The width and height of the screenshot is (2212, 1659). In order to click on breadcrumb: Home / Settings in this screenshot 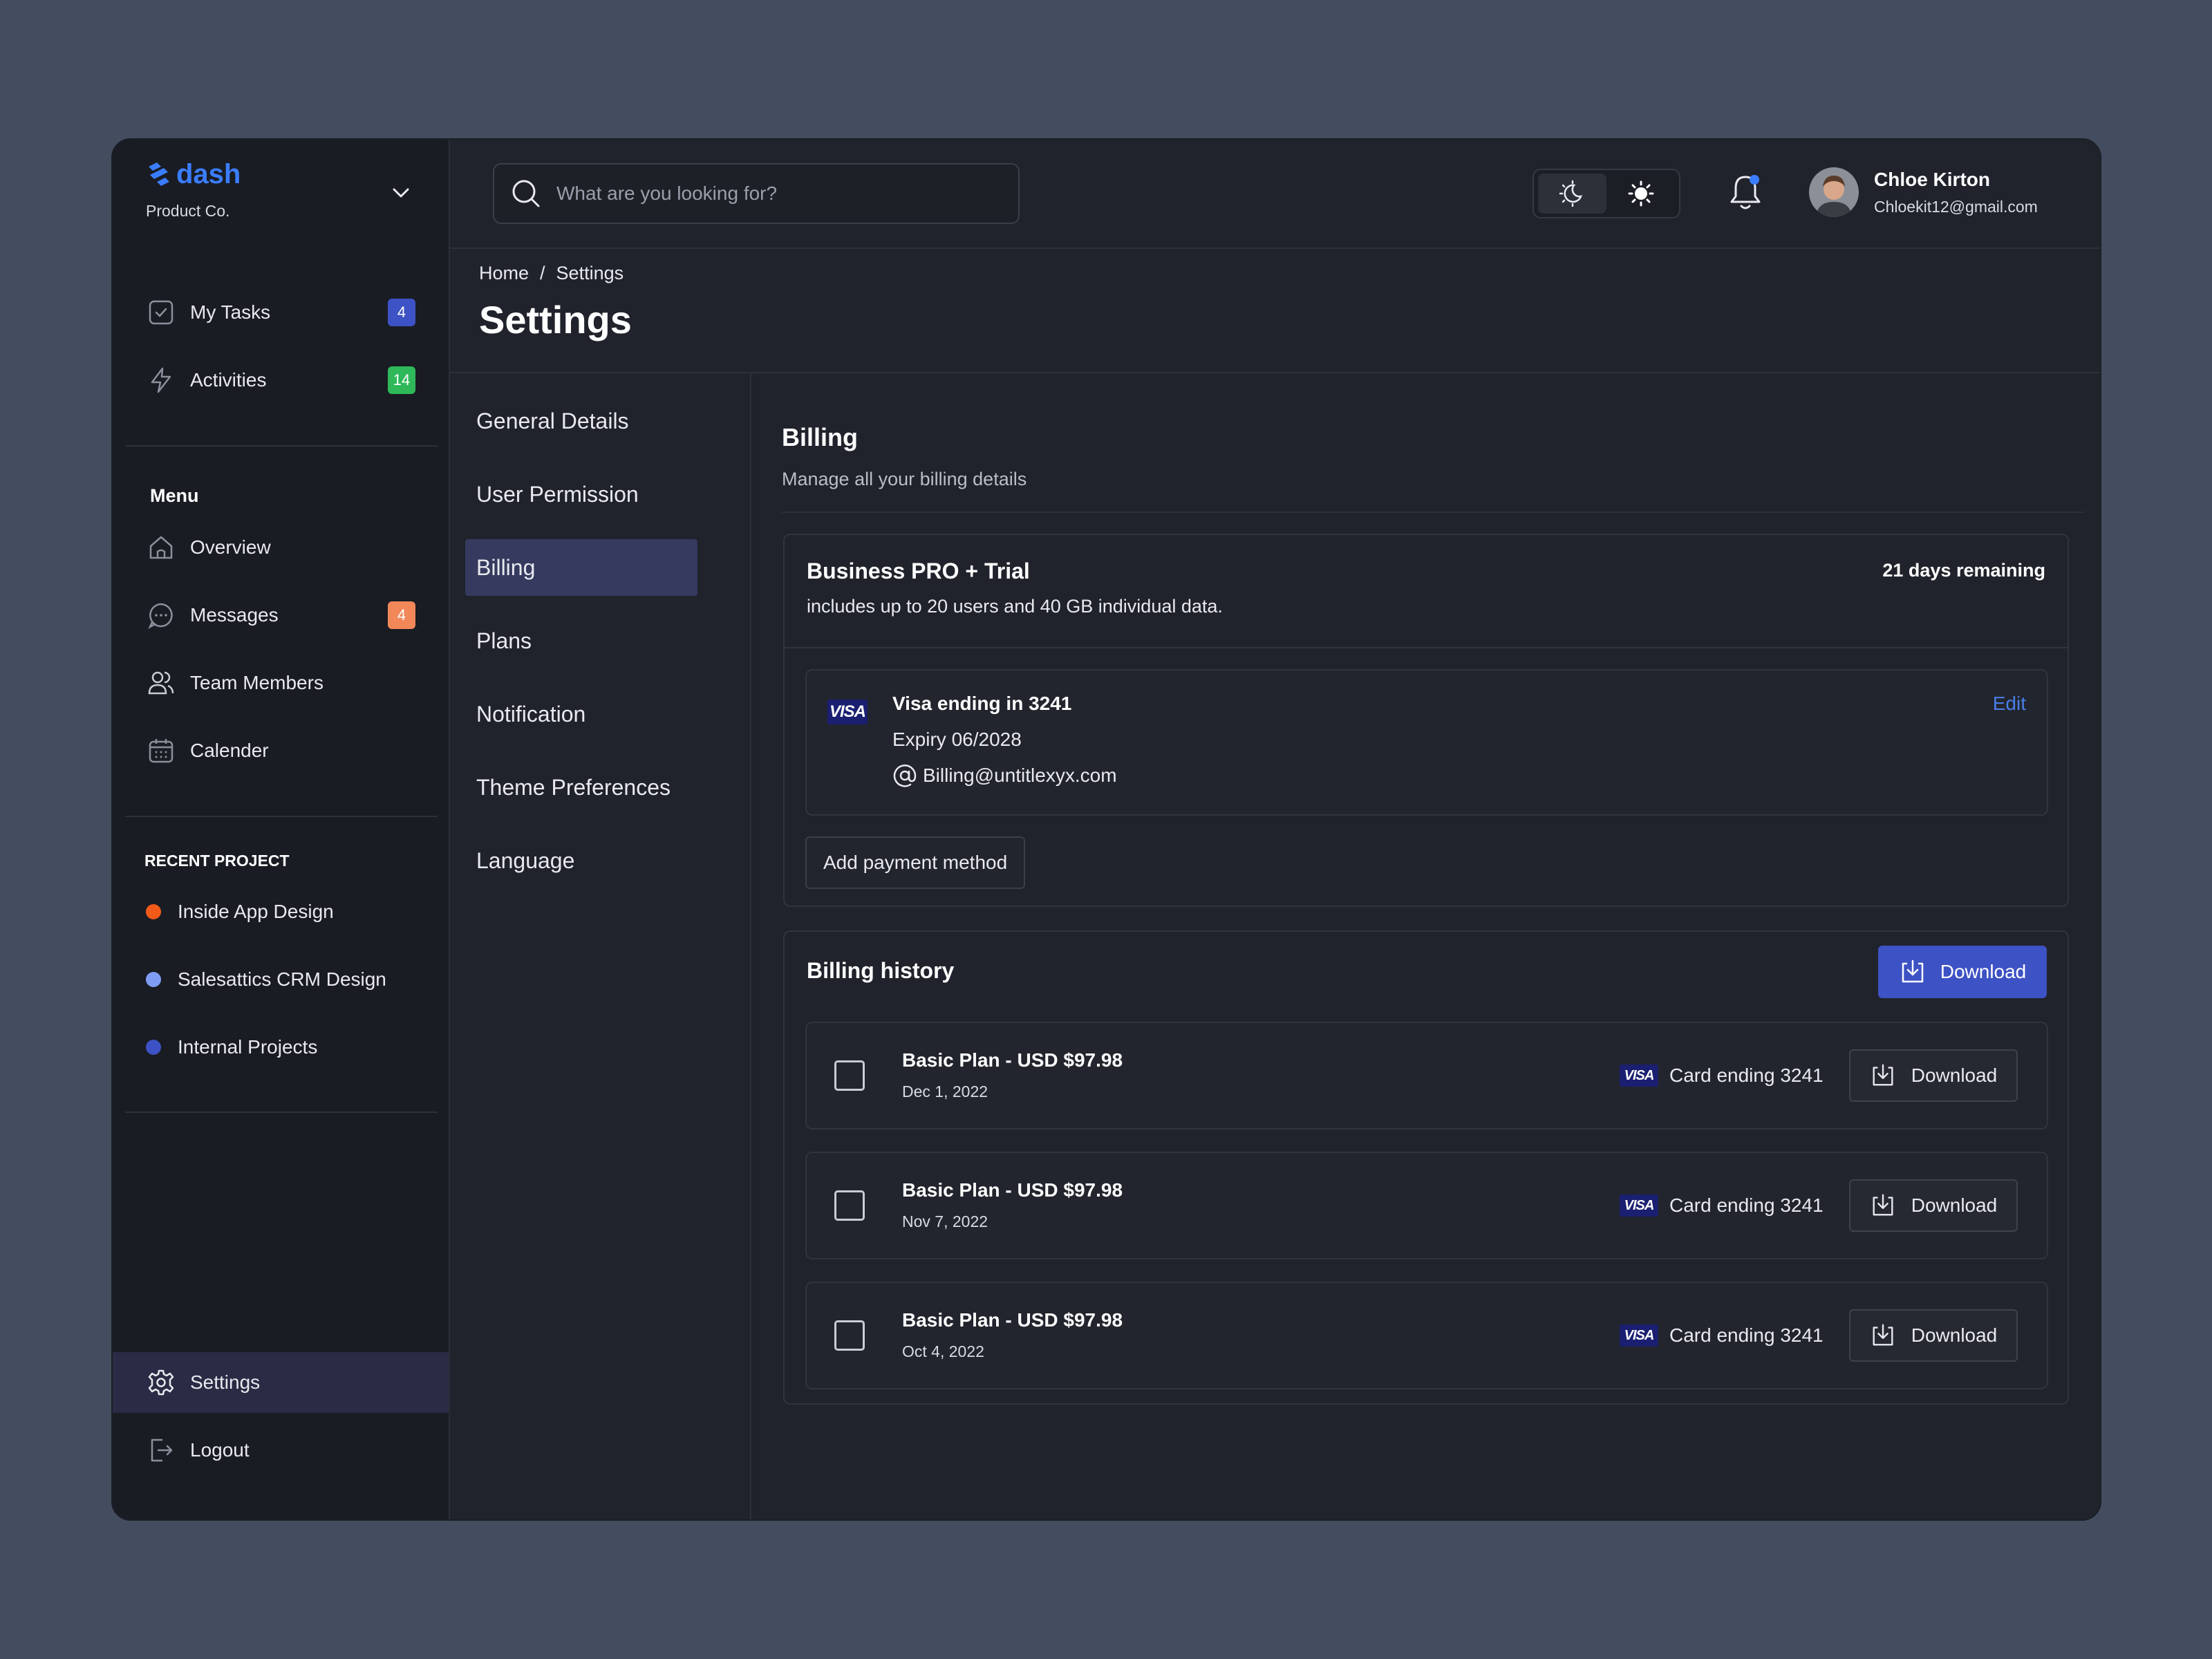, I will do `click(551, 273)`.